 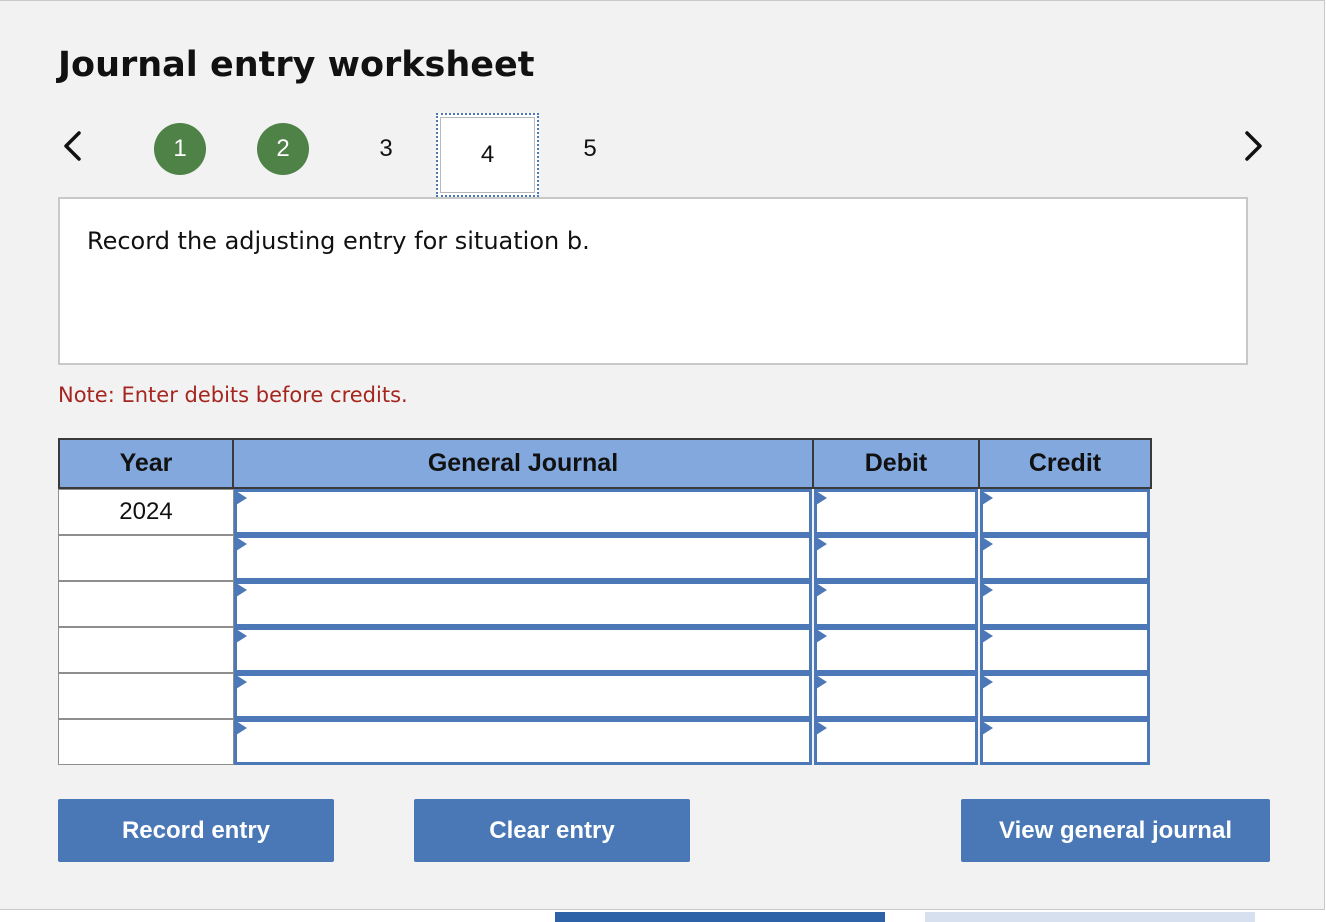 I want to click on year-cell: 2024, so click(x=146, y=512).